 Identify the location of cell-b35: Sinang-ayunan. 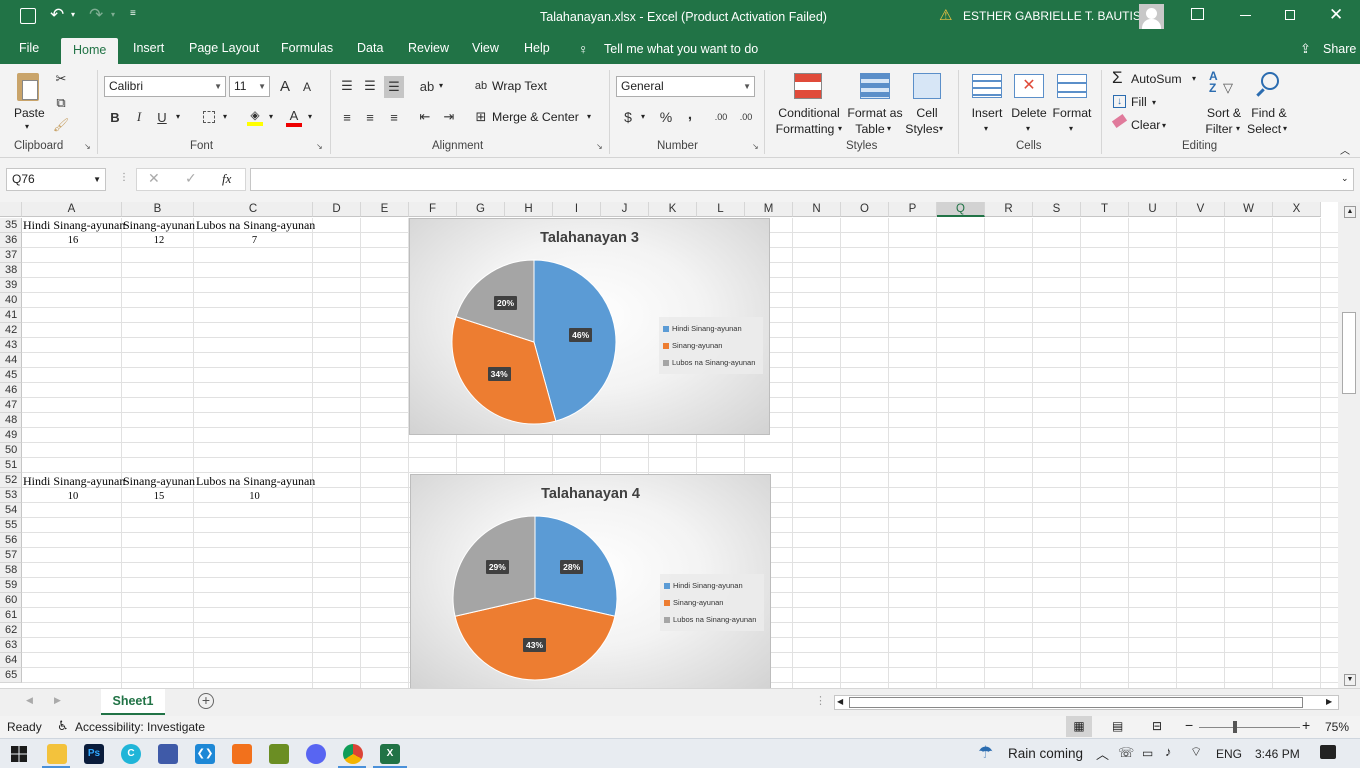
(159, 225).